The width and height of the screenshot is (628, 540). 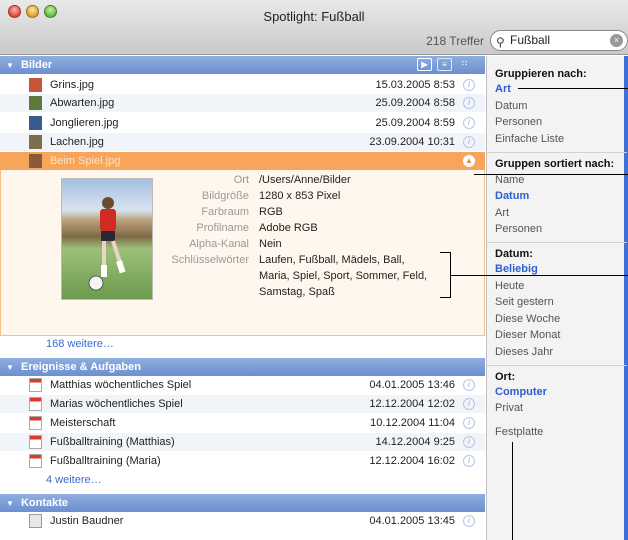 I want to click on meta-value: /Users/Anne/Bilder, so click(x=305, y=180).